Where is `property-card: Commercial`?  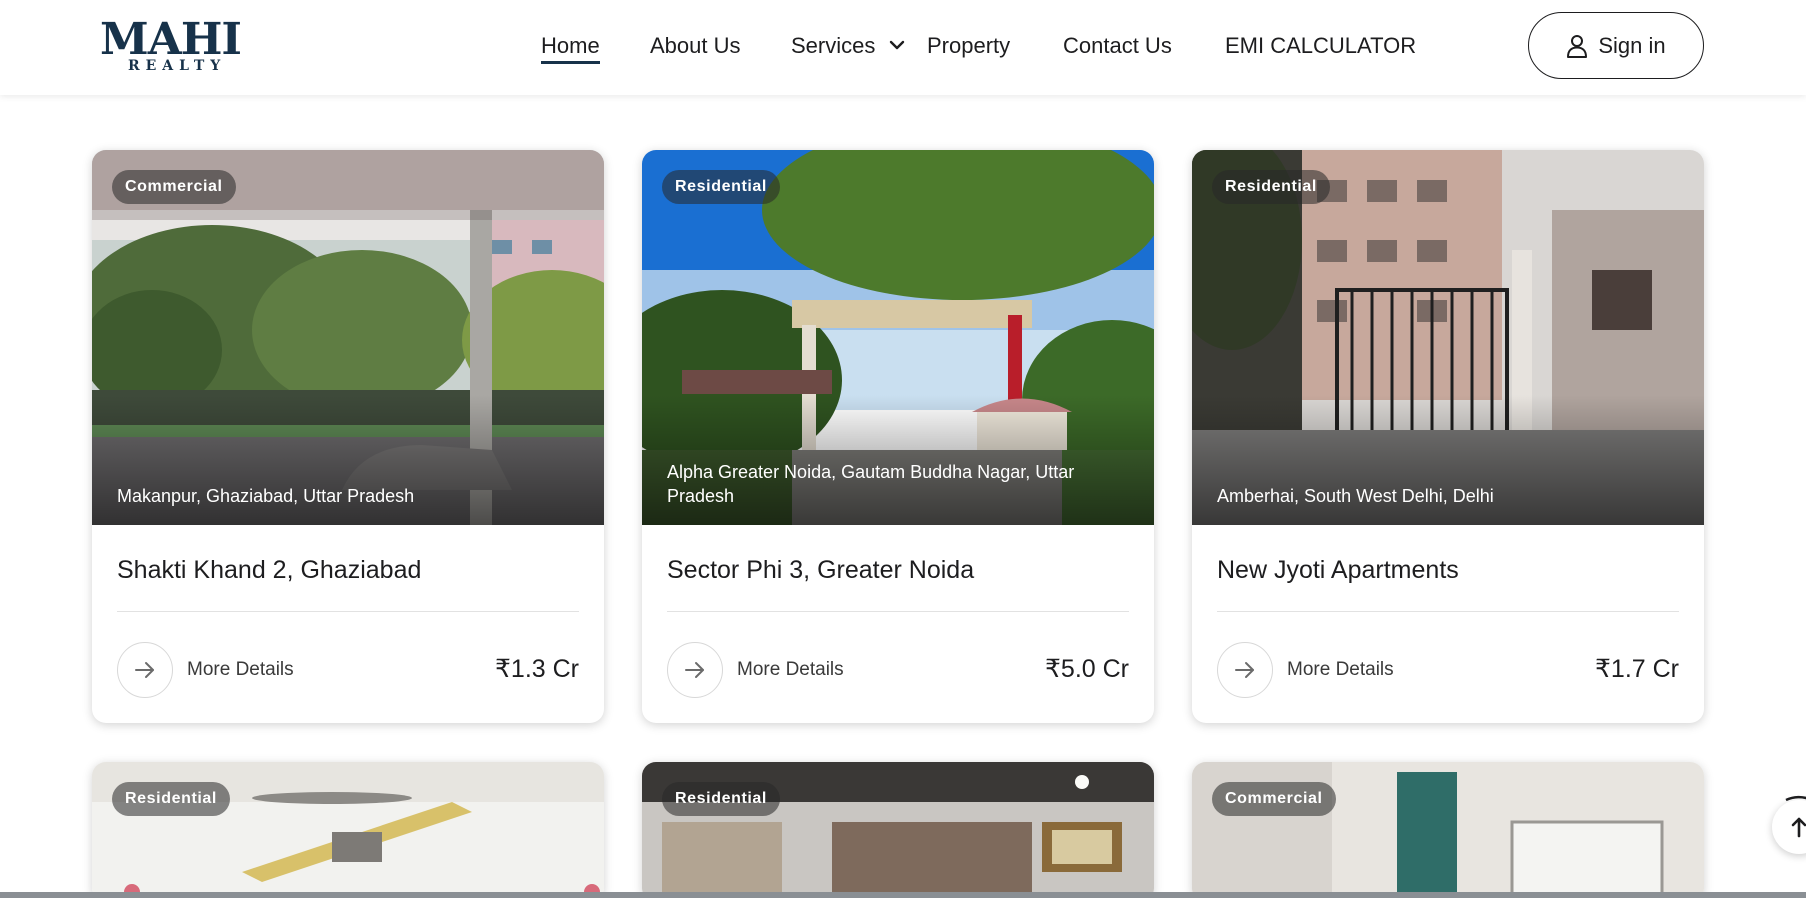 property-card: Commercial is located at coordinates (1448, 830).